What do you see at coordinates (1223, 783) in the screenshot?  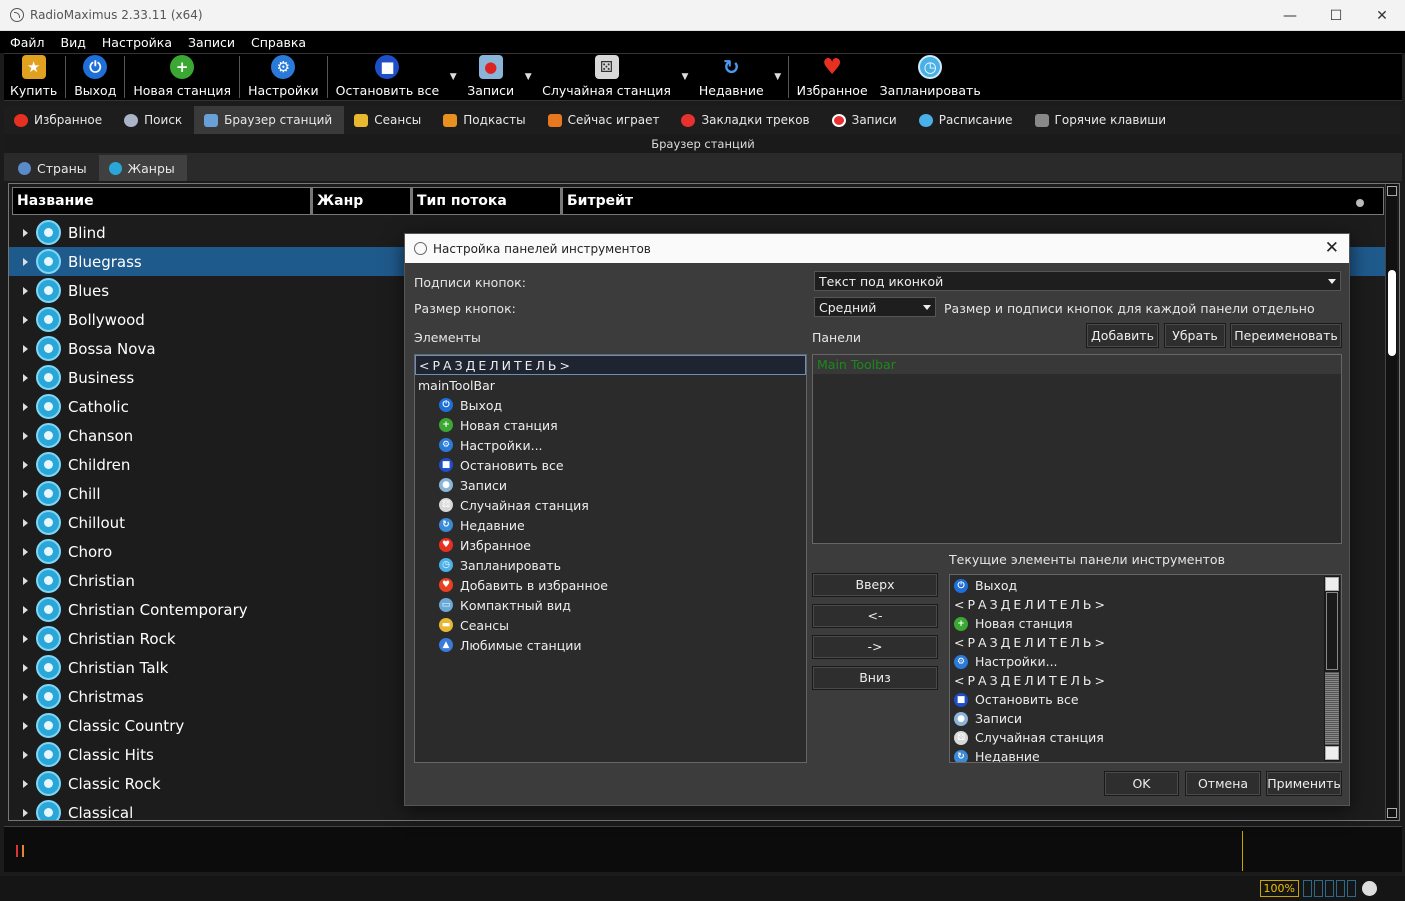 I see `cancel-button: Отмена` at bounding box center [1223, 783].